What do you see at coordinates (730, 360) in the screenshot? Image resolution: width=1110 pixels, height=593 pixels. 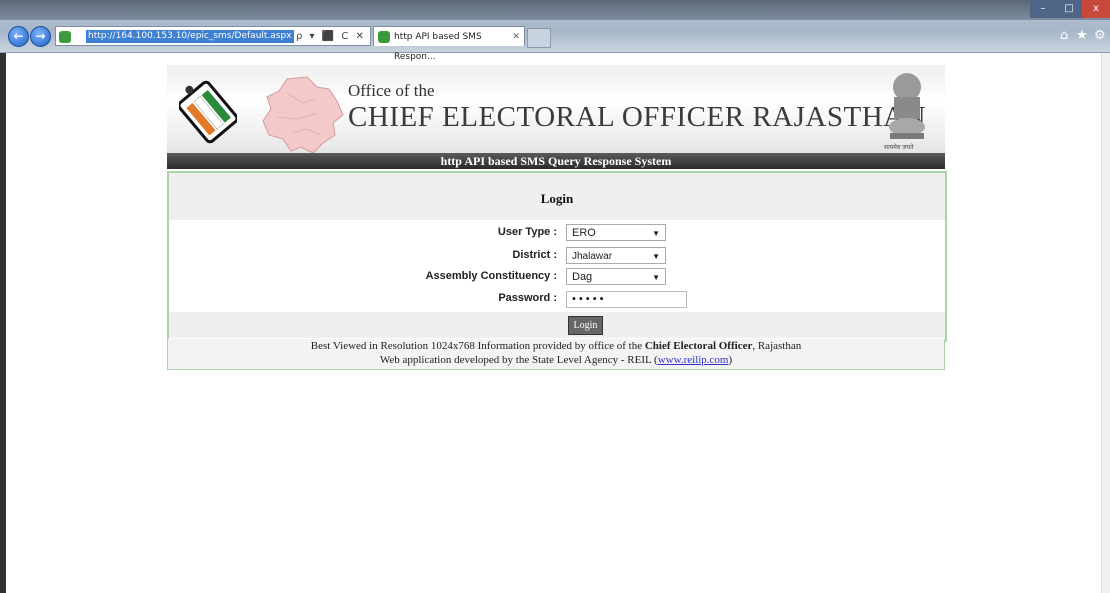 I see `footer-text: )` at bounding box center [730, 360].